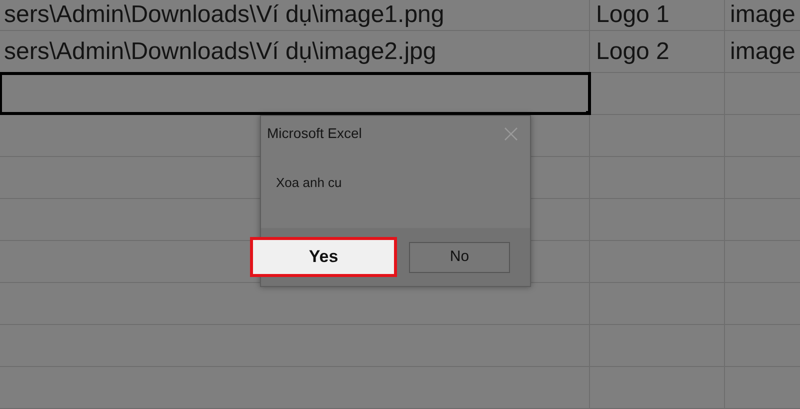 Image resolution: width=800 pixels, height=409 pixels. I want to click on cell-text: sers\Admin\Downloads\Ví dụ\image1.png, so click(224, 15).